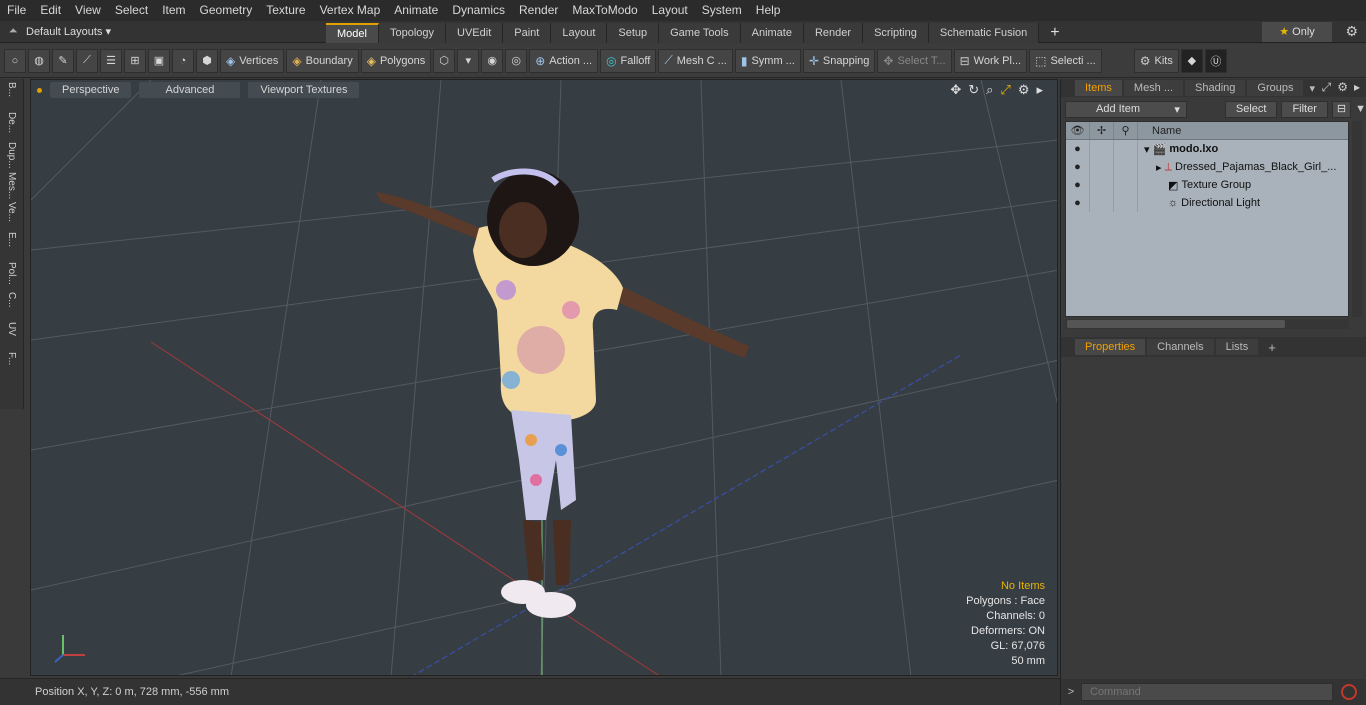 The width and height of the screenshot is (1366, 705). I want to click on tree-row: ● ▾ 🎬 modo.lxo, so click(1207, 149).